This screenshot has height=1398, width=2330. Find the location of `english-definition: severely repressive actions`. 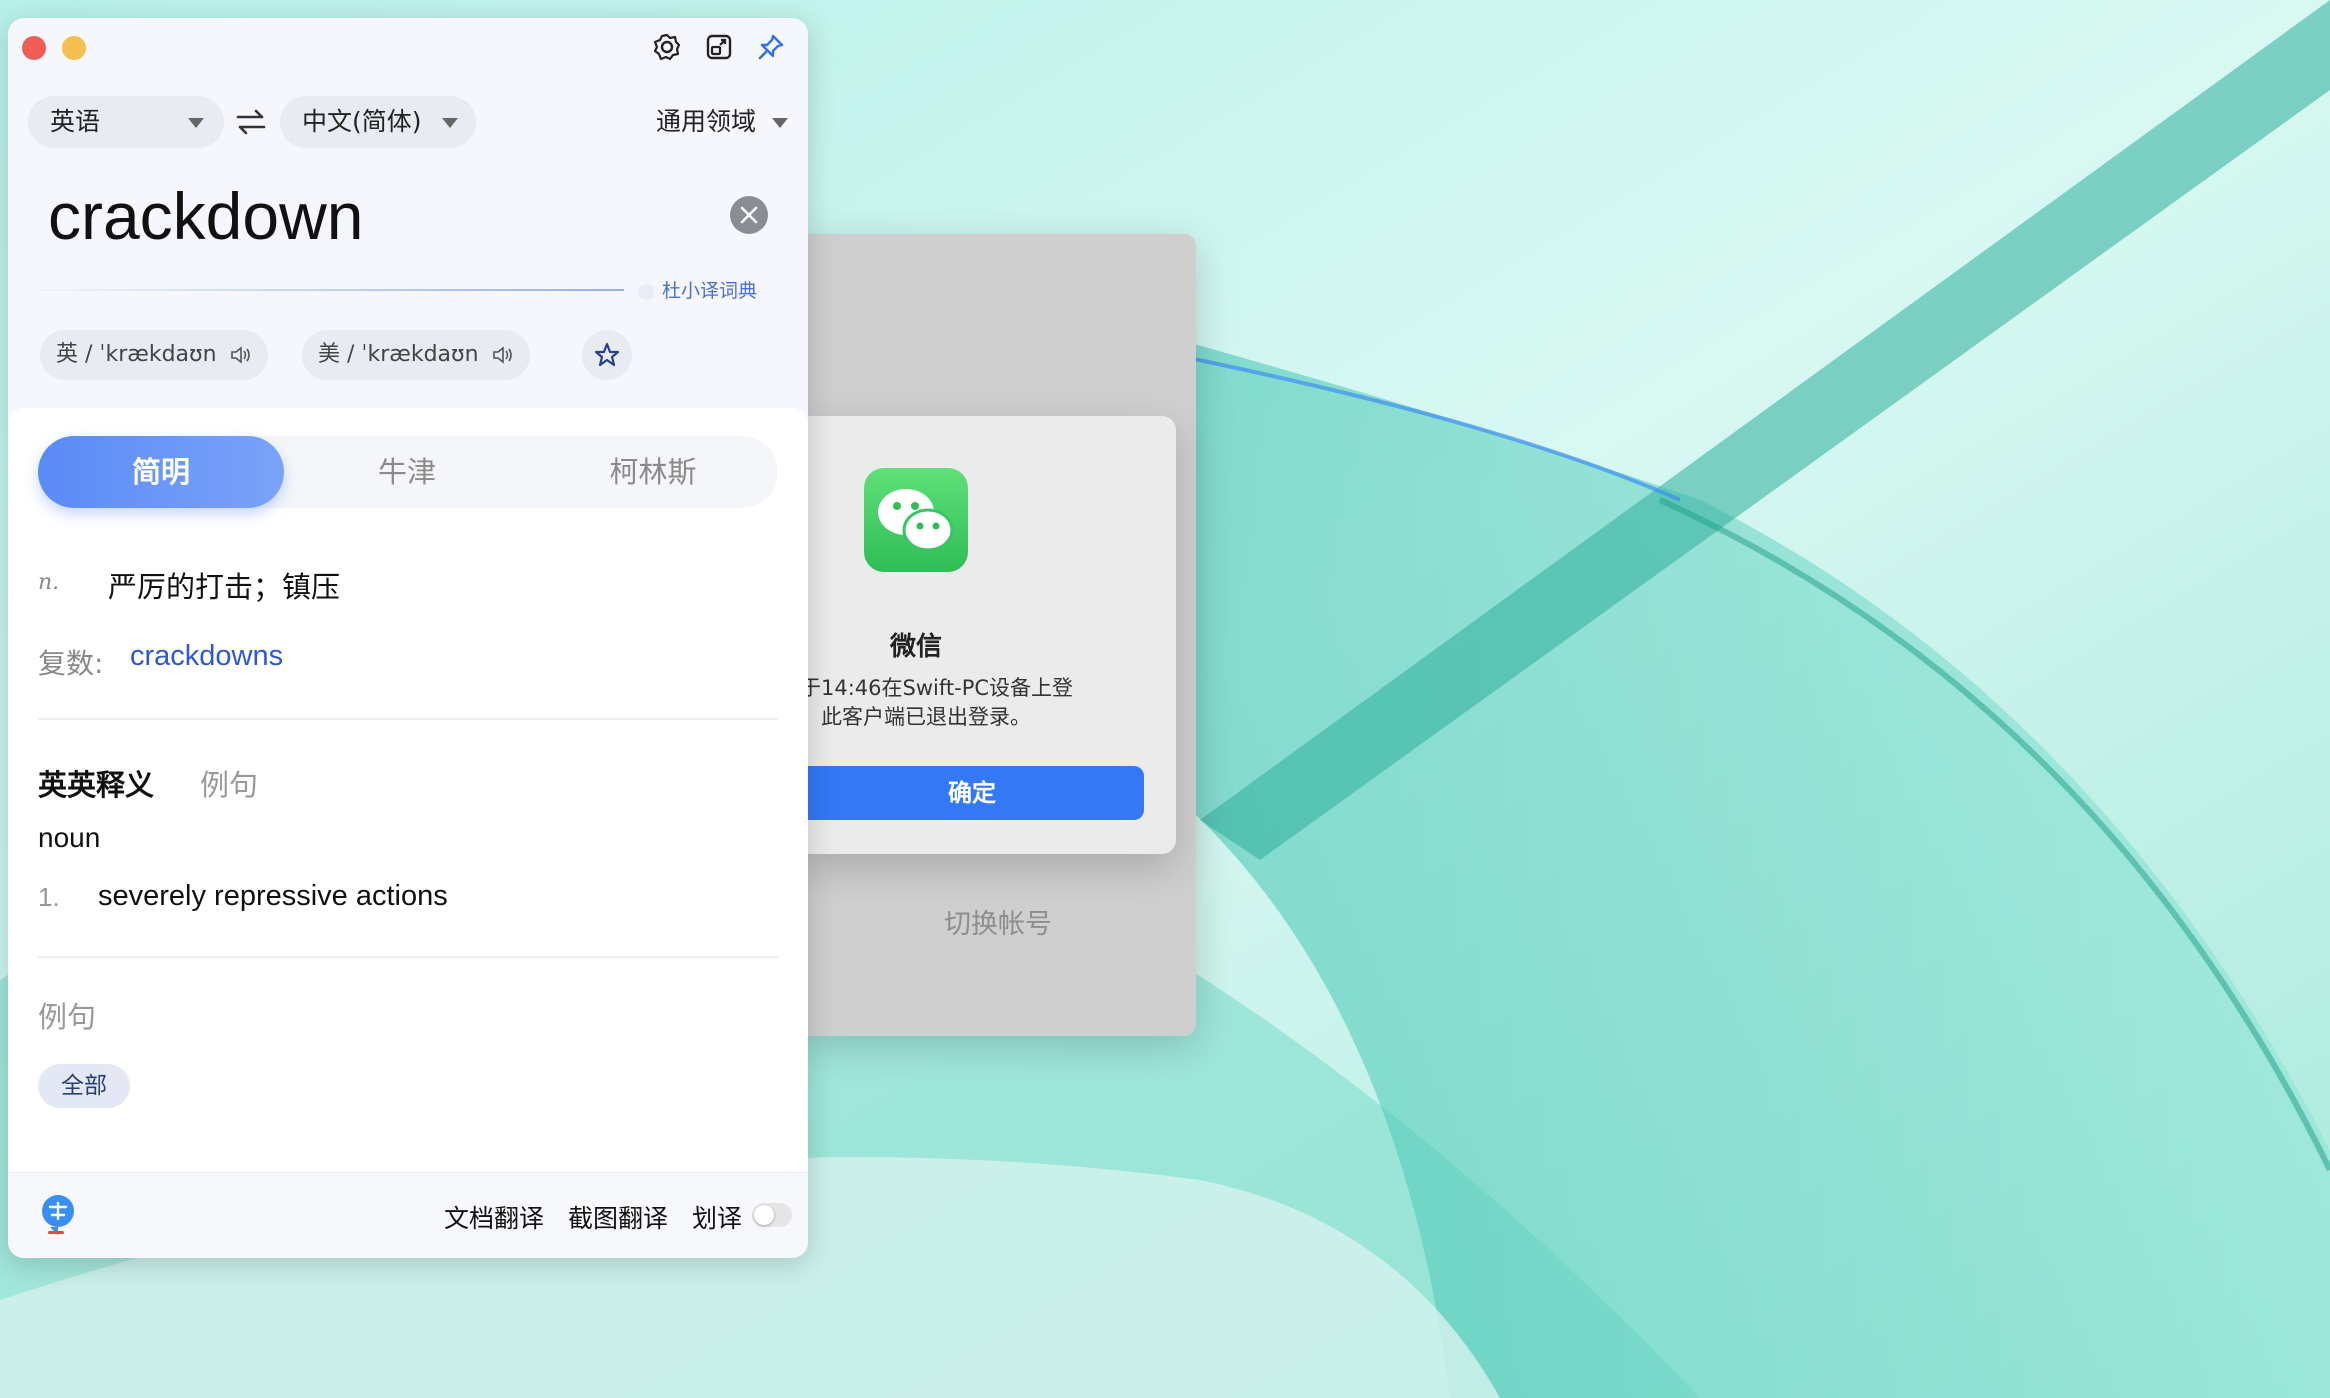

english-definition: severely repressive actions is located at coordinates (273, 896).